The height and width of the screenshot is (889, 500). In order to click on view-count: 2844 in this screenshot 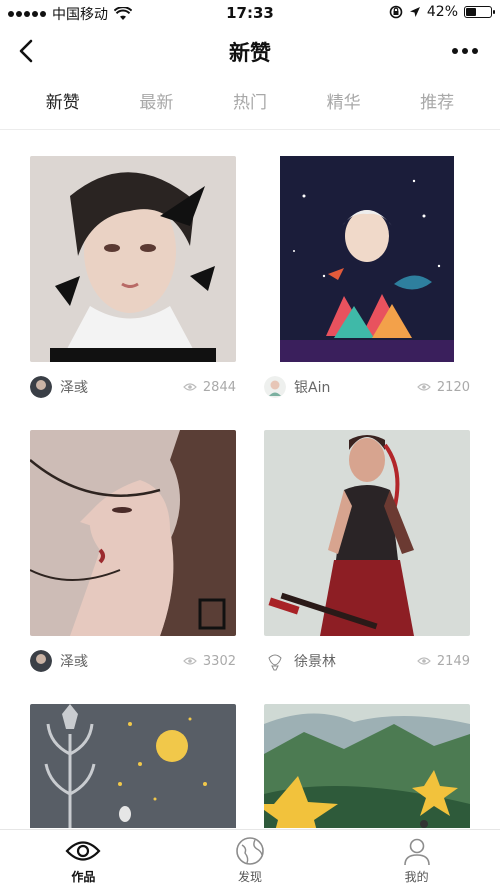, I will do `click(209, 387)`.